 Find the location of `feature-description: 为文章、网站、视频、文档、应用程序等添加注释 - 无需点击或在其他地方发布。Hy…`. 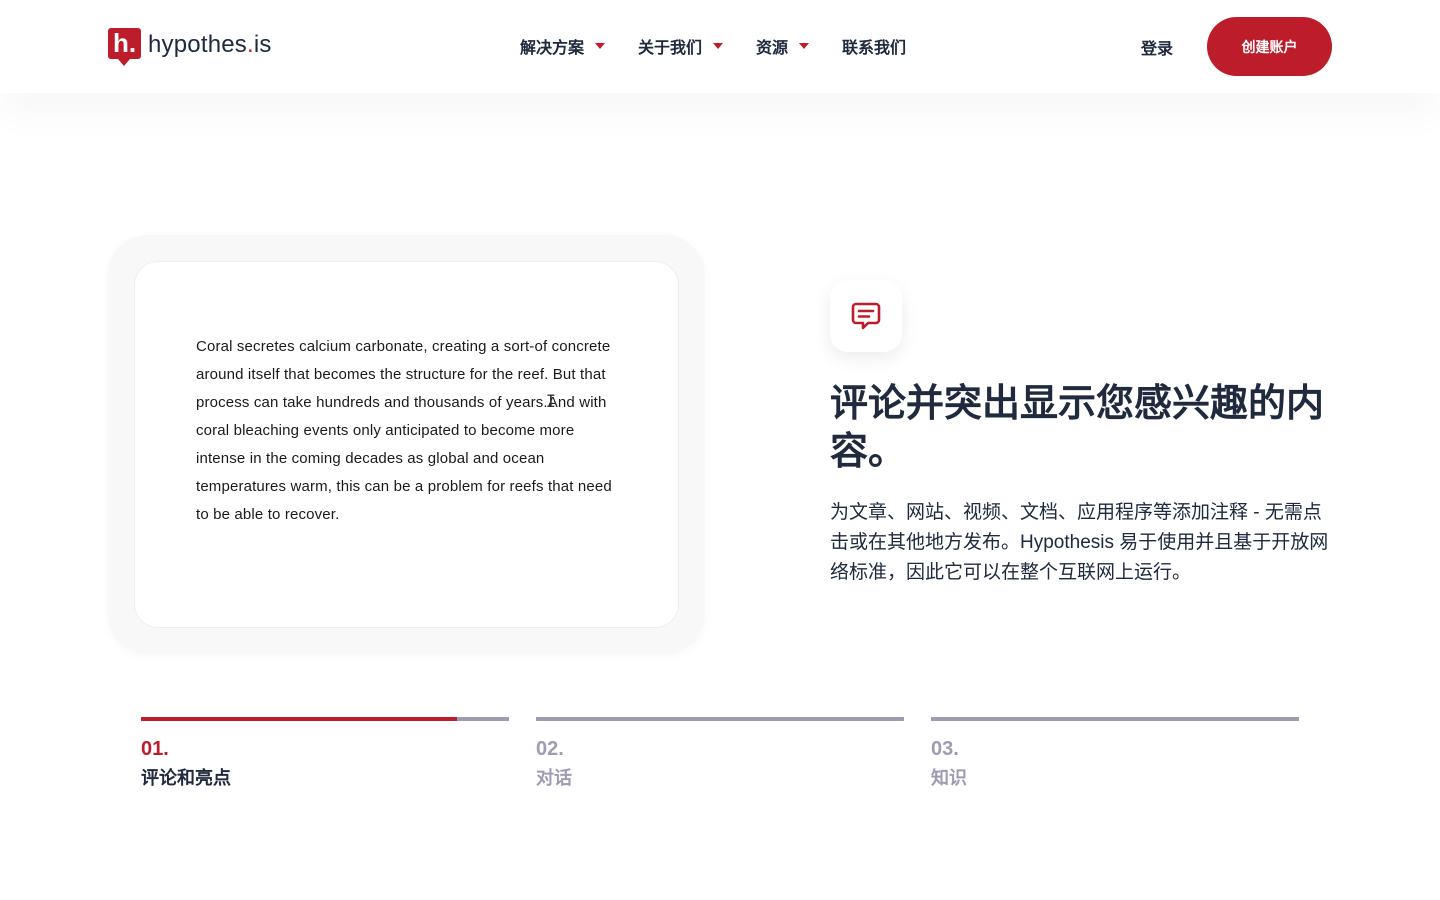

feature-description: 为文章、网站、视频、文档、应用程序等添加注释 - 无需点击或在其他地方发布。Hy… is located at coordinates (1079, 542).